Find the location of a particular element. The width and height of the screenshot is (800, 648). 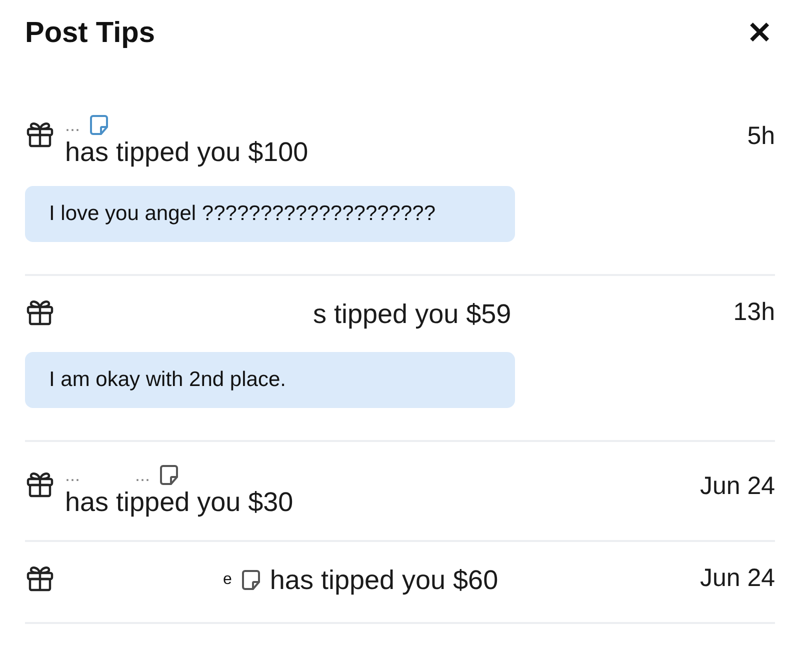

tip-time: 13h is located at coordinates (754, 312).